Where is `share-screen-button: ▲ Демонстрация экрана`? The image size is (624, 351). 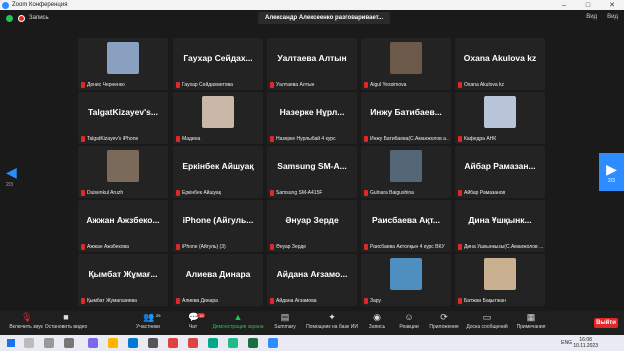
share-screen-button: ▲ Демонстрация экрана is located at coordinates (238, 322).